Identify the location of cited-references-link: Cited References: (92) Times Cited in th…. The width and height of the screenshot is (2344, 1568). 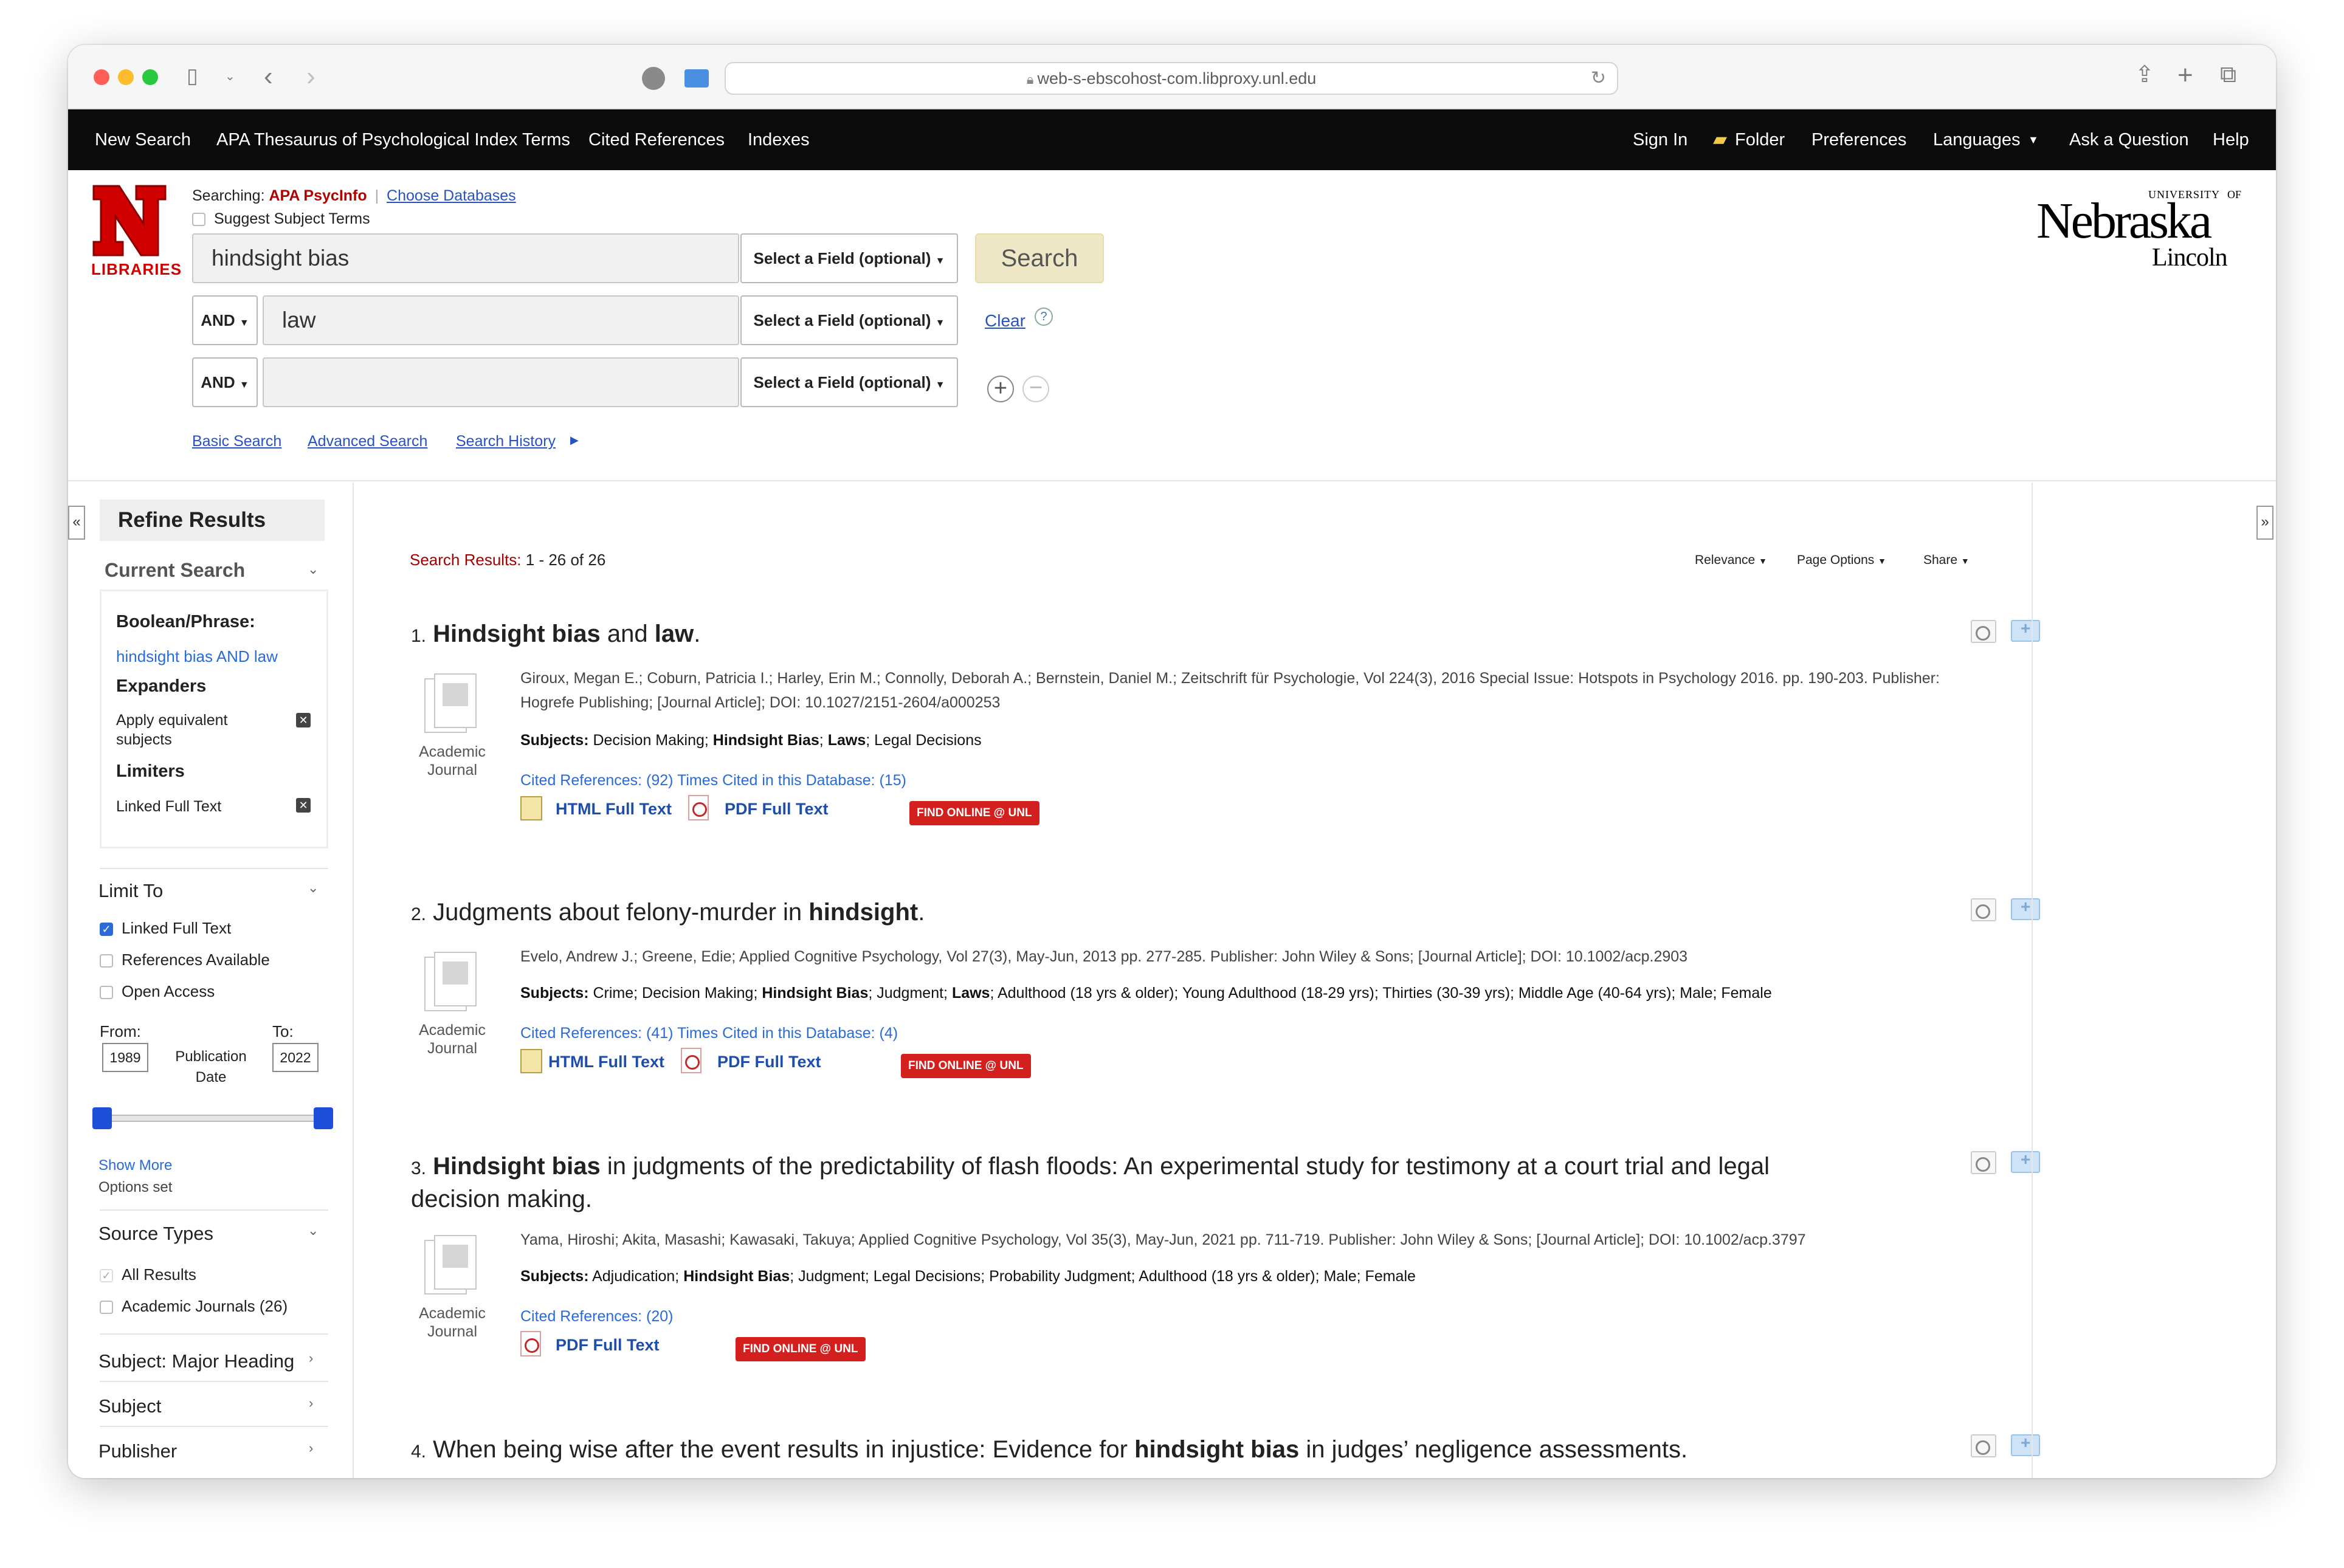
(713, 781).